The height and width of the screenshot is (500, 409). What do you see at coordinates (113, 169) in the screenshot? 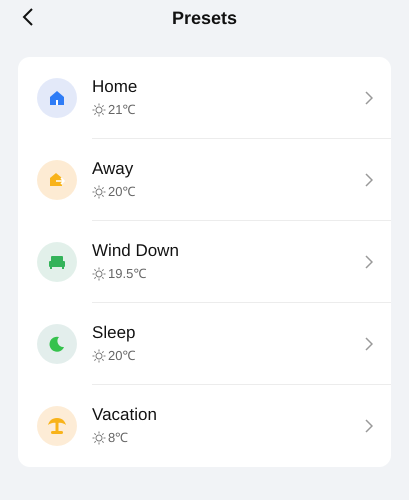
I see `preset-name: Away` at bounding box center [113, 169].